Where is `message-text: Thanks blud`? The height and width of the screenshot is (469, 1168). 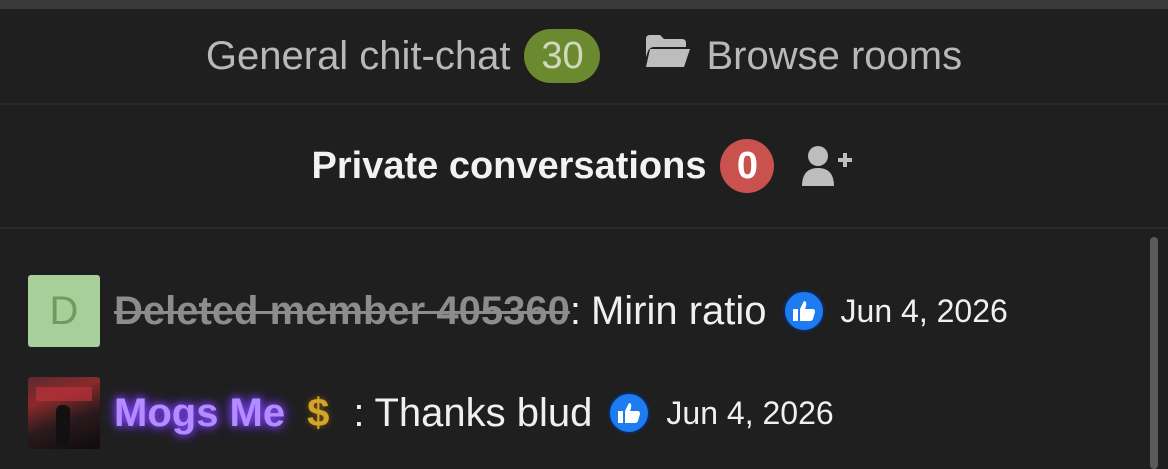 message-text: Thanks blud is located at coordinates (483, 412).